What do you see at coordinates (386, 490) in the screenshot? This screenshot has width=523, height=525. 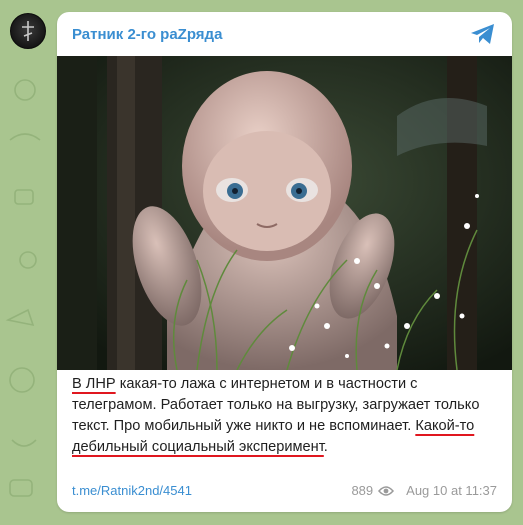 I see `eye-icon` at bounding box center [386, 490].